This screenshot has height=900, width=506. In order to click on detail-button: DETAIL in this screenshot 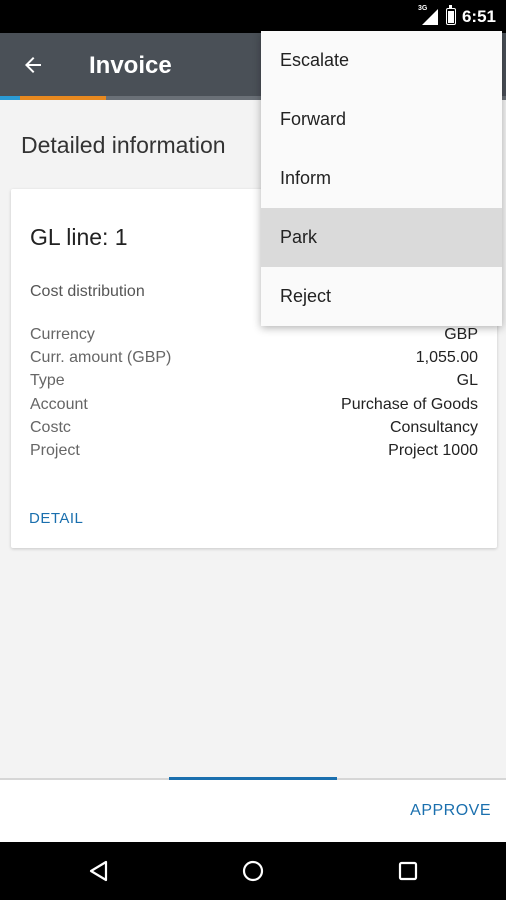, I will do `click(56, 518)`.